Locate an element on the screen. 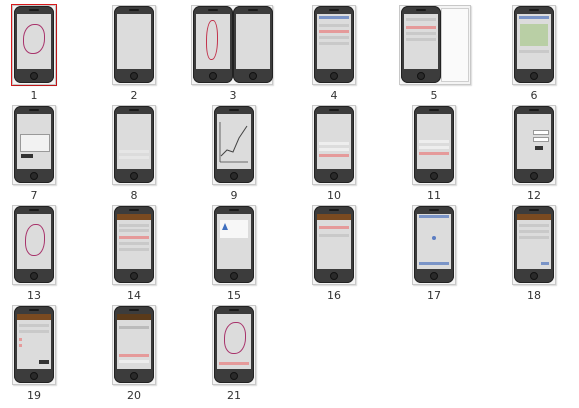  slide-number: 15 is located at coordinates (234, 295).